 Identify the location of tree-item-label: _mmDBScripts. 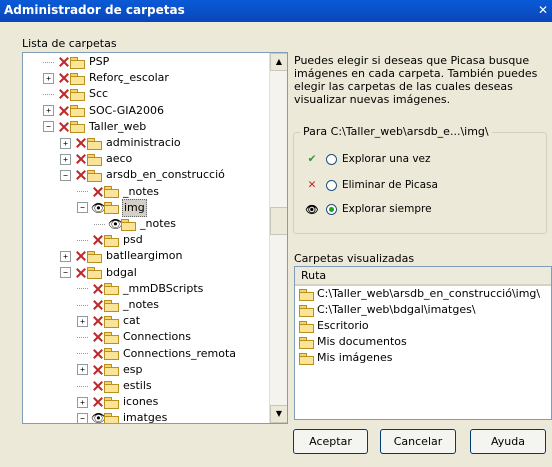
(163, 288).